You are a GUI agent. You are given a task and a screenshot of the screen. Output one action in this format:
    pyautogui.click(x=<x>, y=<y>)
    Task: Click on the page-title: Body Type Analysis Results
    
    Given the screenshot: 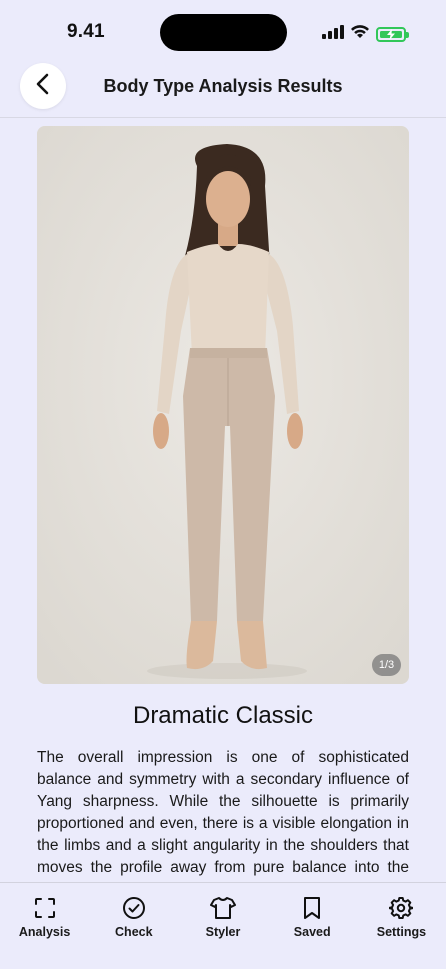 What is the action you would take?
    pyautogui.click(x=223, y=86)
    